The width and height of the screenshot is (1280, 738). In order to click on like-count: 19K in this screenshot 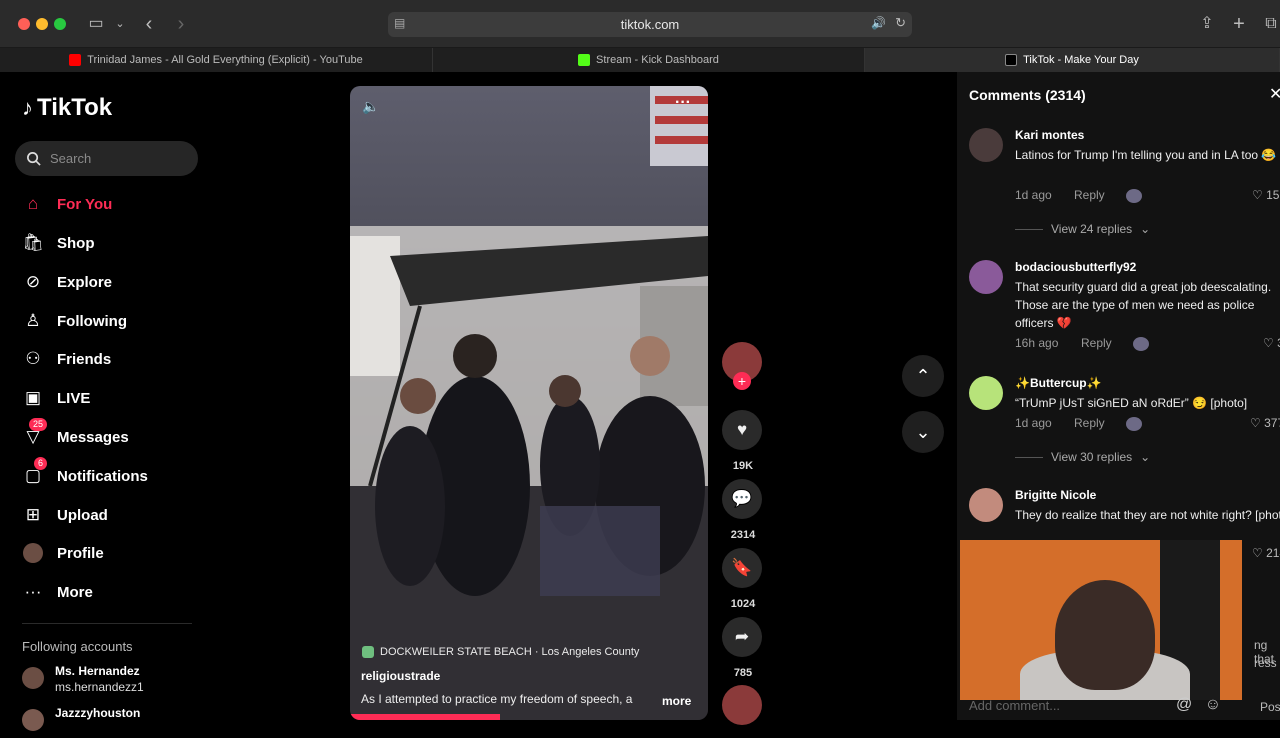, I will do `click(743, 466)`.